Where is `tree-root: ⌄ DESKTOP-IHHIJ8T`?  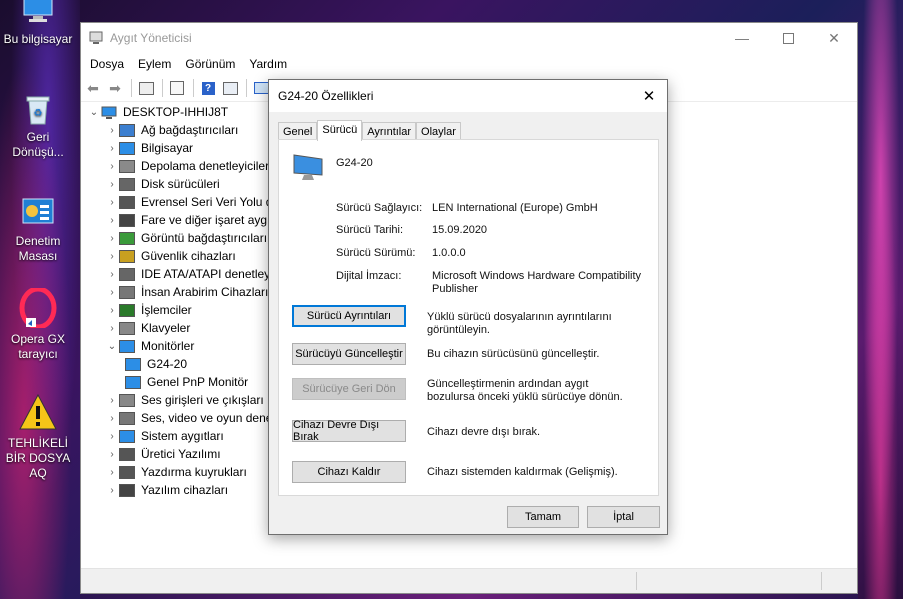 tree-root: ⌄ DESKTOP-IHHIJ8T is located at coordinates (181, 112).